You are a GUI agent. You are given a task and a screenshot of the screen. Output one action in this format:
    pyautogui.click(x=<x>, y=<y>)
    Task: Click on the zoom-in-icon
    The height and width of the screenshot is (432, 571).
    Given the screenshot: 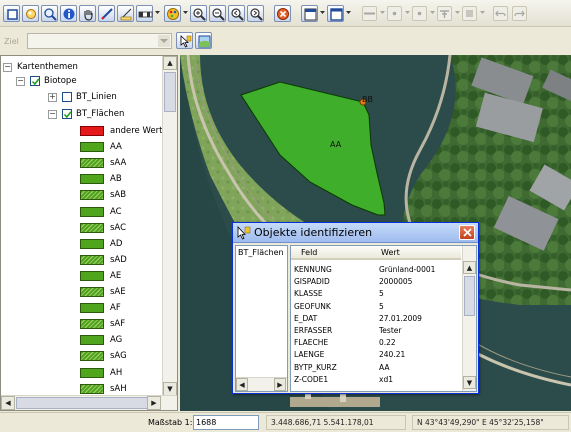 What is the action you would take?
    pyautogui.click(x=198, y=13)
    